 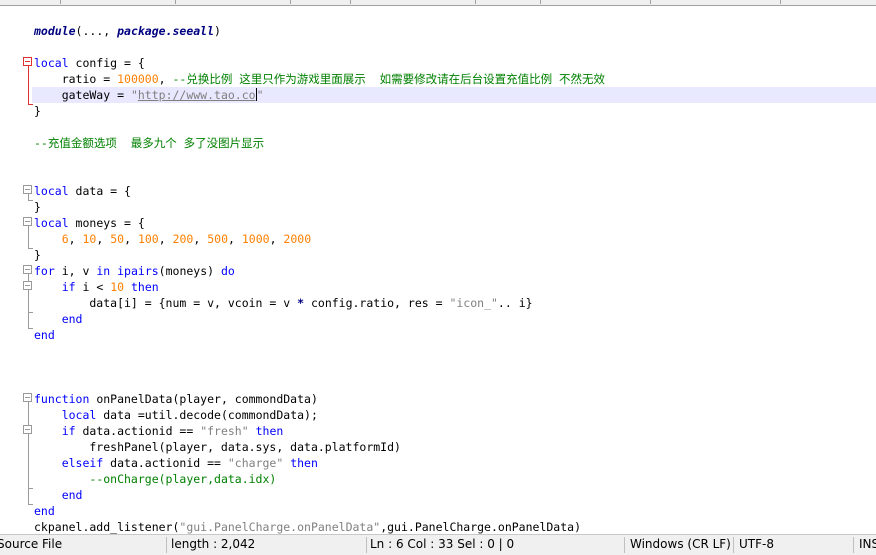 What do you see at coordinates (377, 303) in the screenshot?
I see `code-token: config.ratio, res =` at bounding box center [377, 303].